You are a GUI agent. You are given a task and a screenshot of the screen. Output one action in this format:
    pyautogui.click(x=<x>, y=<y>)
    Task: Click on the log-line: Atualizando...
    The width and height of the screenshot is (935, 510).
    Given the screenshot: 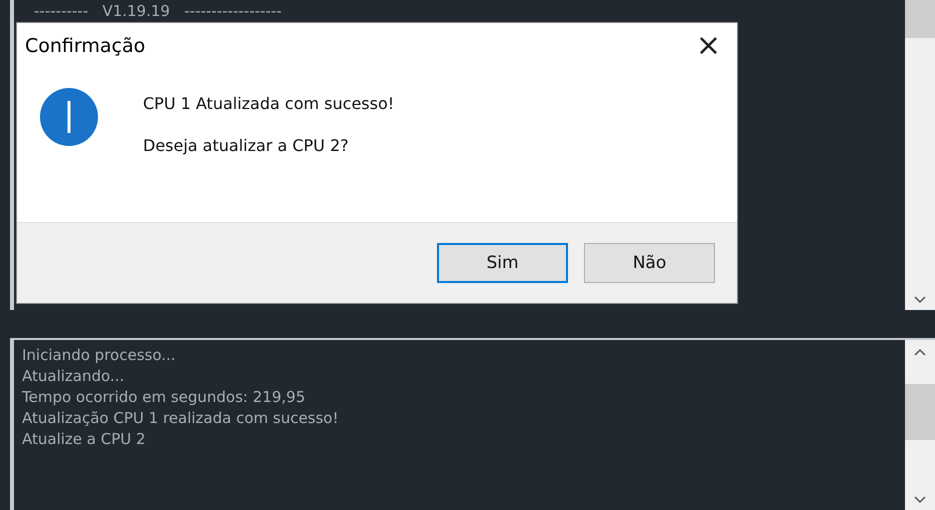 What is the action you would take?
    pyautogui.click(x=74, y=376)
    